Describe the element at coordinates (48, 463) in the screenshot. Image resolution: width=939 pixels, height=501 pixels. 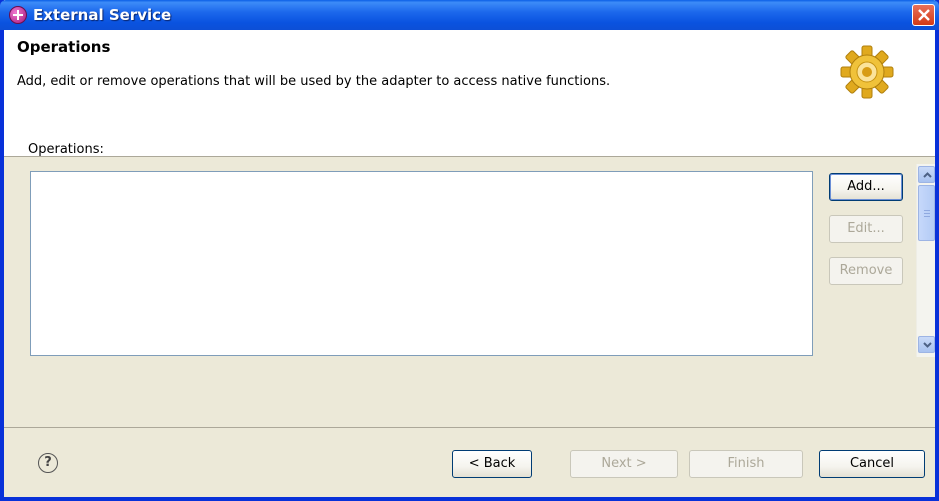
I see `help-icon: ?` at that location.